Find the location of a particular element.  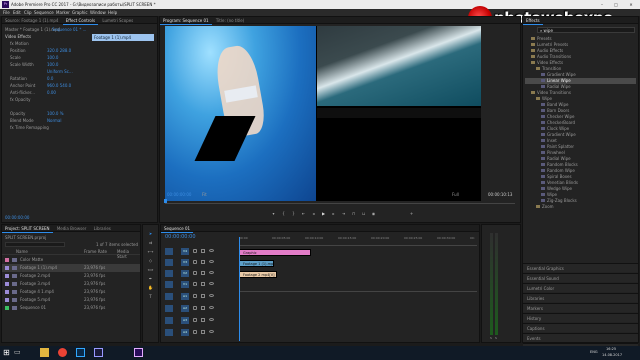

selection-tool-icon: ➤ is located at coordinates (150, 234).